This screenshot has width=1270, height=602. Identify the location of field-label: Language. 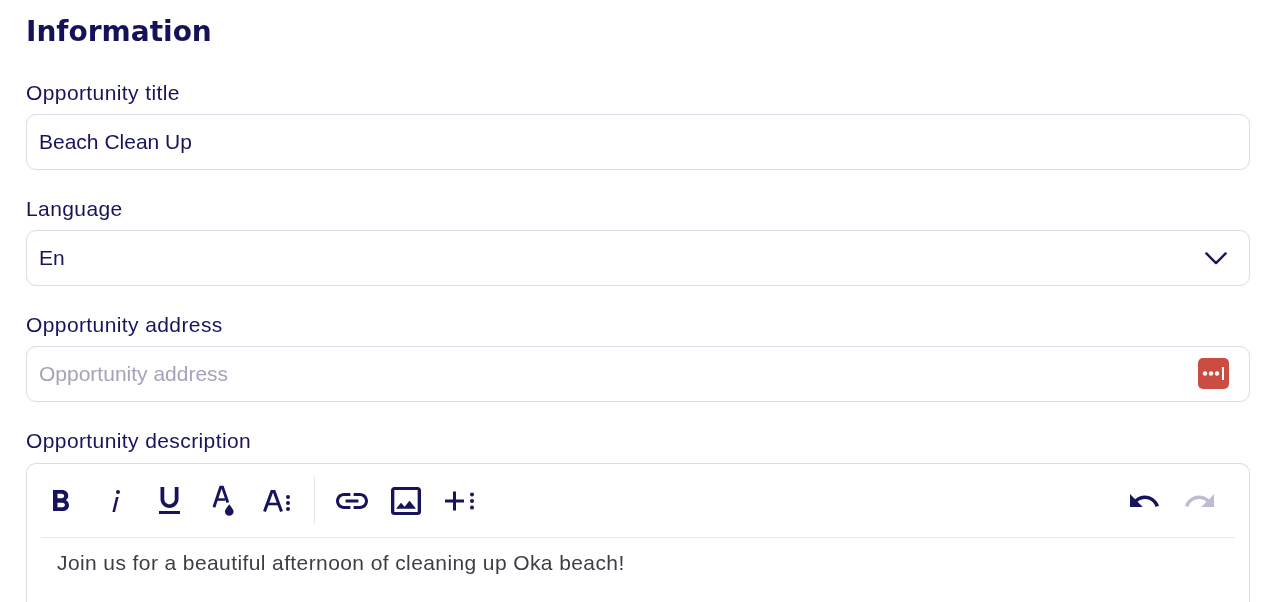
(74, 209).